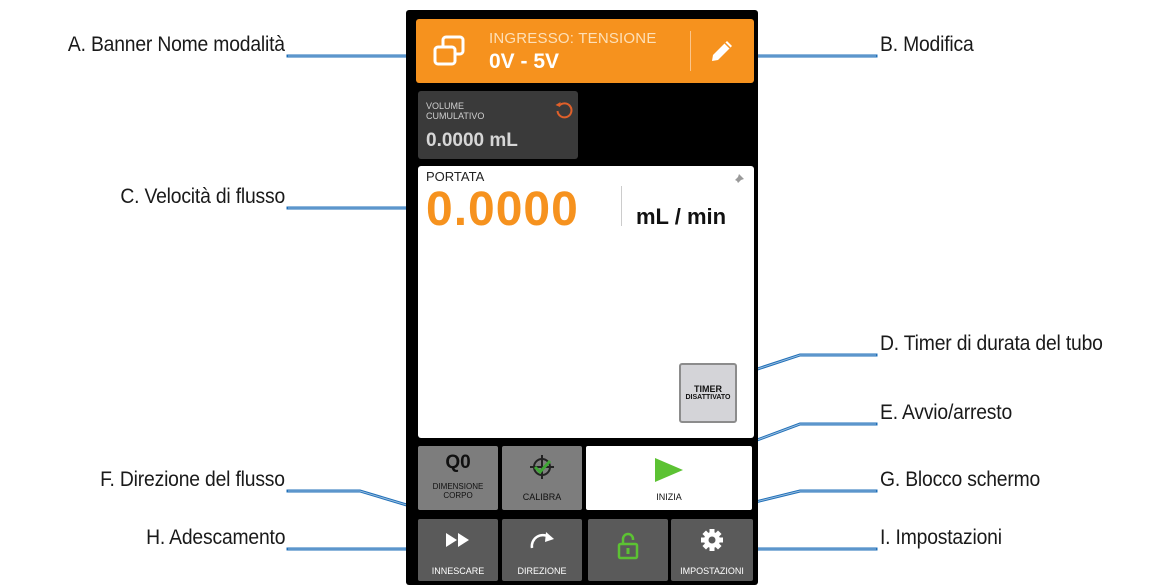  Describe the element at coordinates (722, 51) in the screenshot. I see `pencil-icon` at that location.